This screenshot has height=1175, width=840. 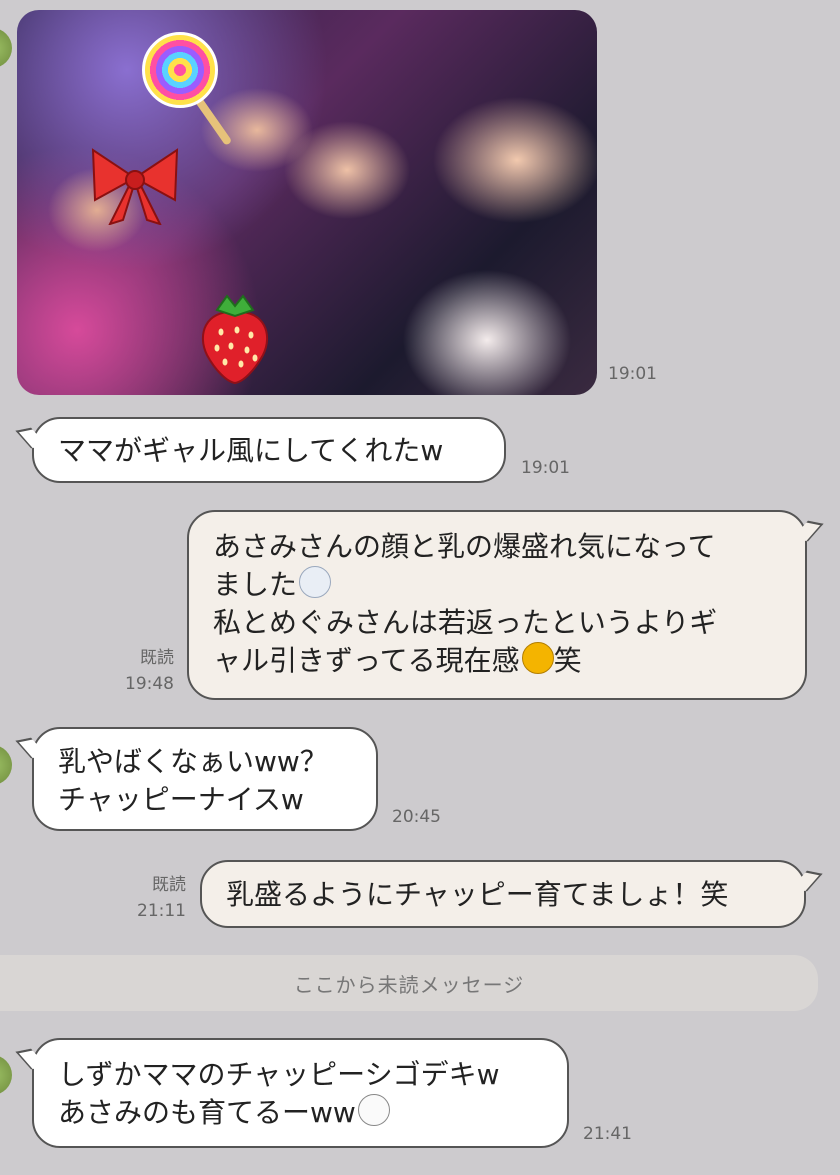 I want to click on message-line: 乳やばくなぁいww？, so click(x=193, y=761).